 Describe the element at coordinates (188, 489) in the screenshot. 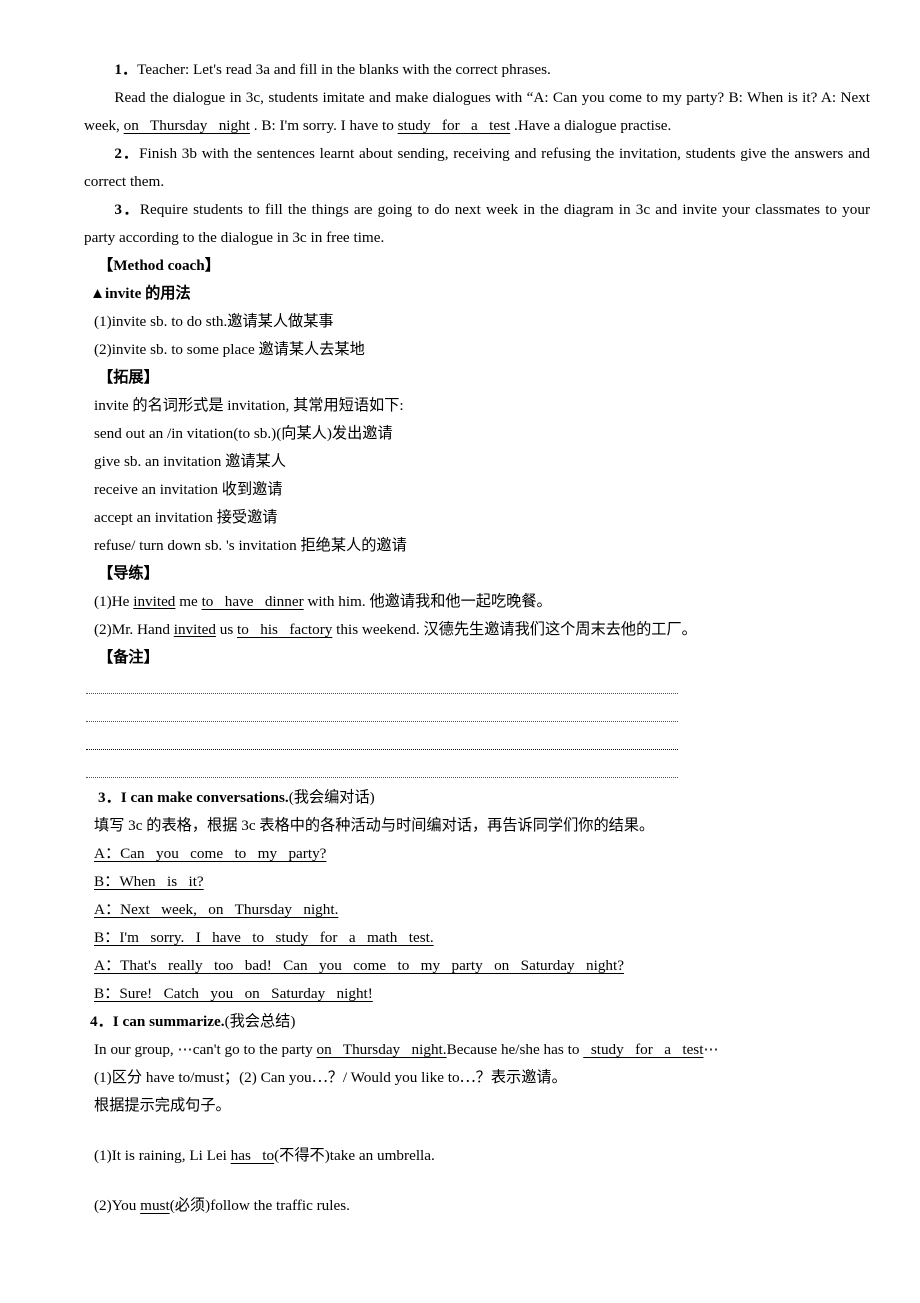

I see `expansion-phrase: receive an invitation 收到邀请` at that location.